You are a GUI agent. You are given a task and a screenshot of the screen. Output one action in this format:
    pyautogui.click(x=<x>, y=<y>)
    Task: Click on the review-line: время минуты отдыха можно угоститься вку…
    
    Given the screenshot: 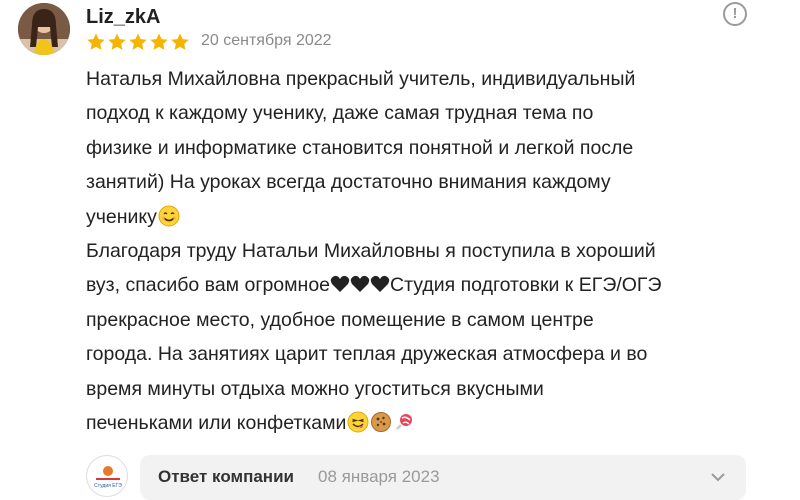 What is the action you would take?
    pyautogui.click(x=315, y=388)
    